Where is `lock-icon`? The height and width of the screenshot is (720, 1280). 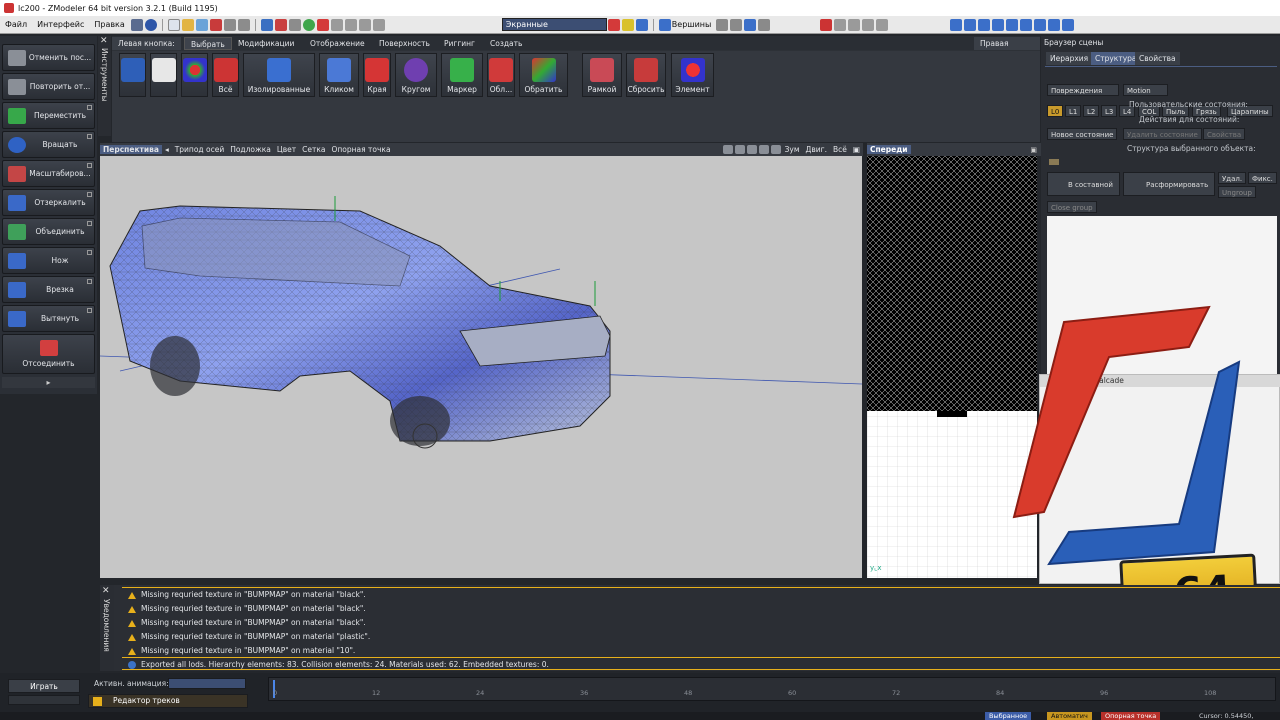 lock-icon is located at coordinates (840, 24).